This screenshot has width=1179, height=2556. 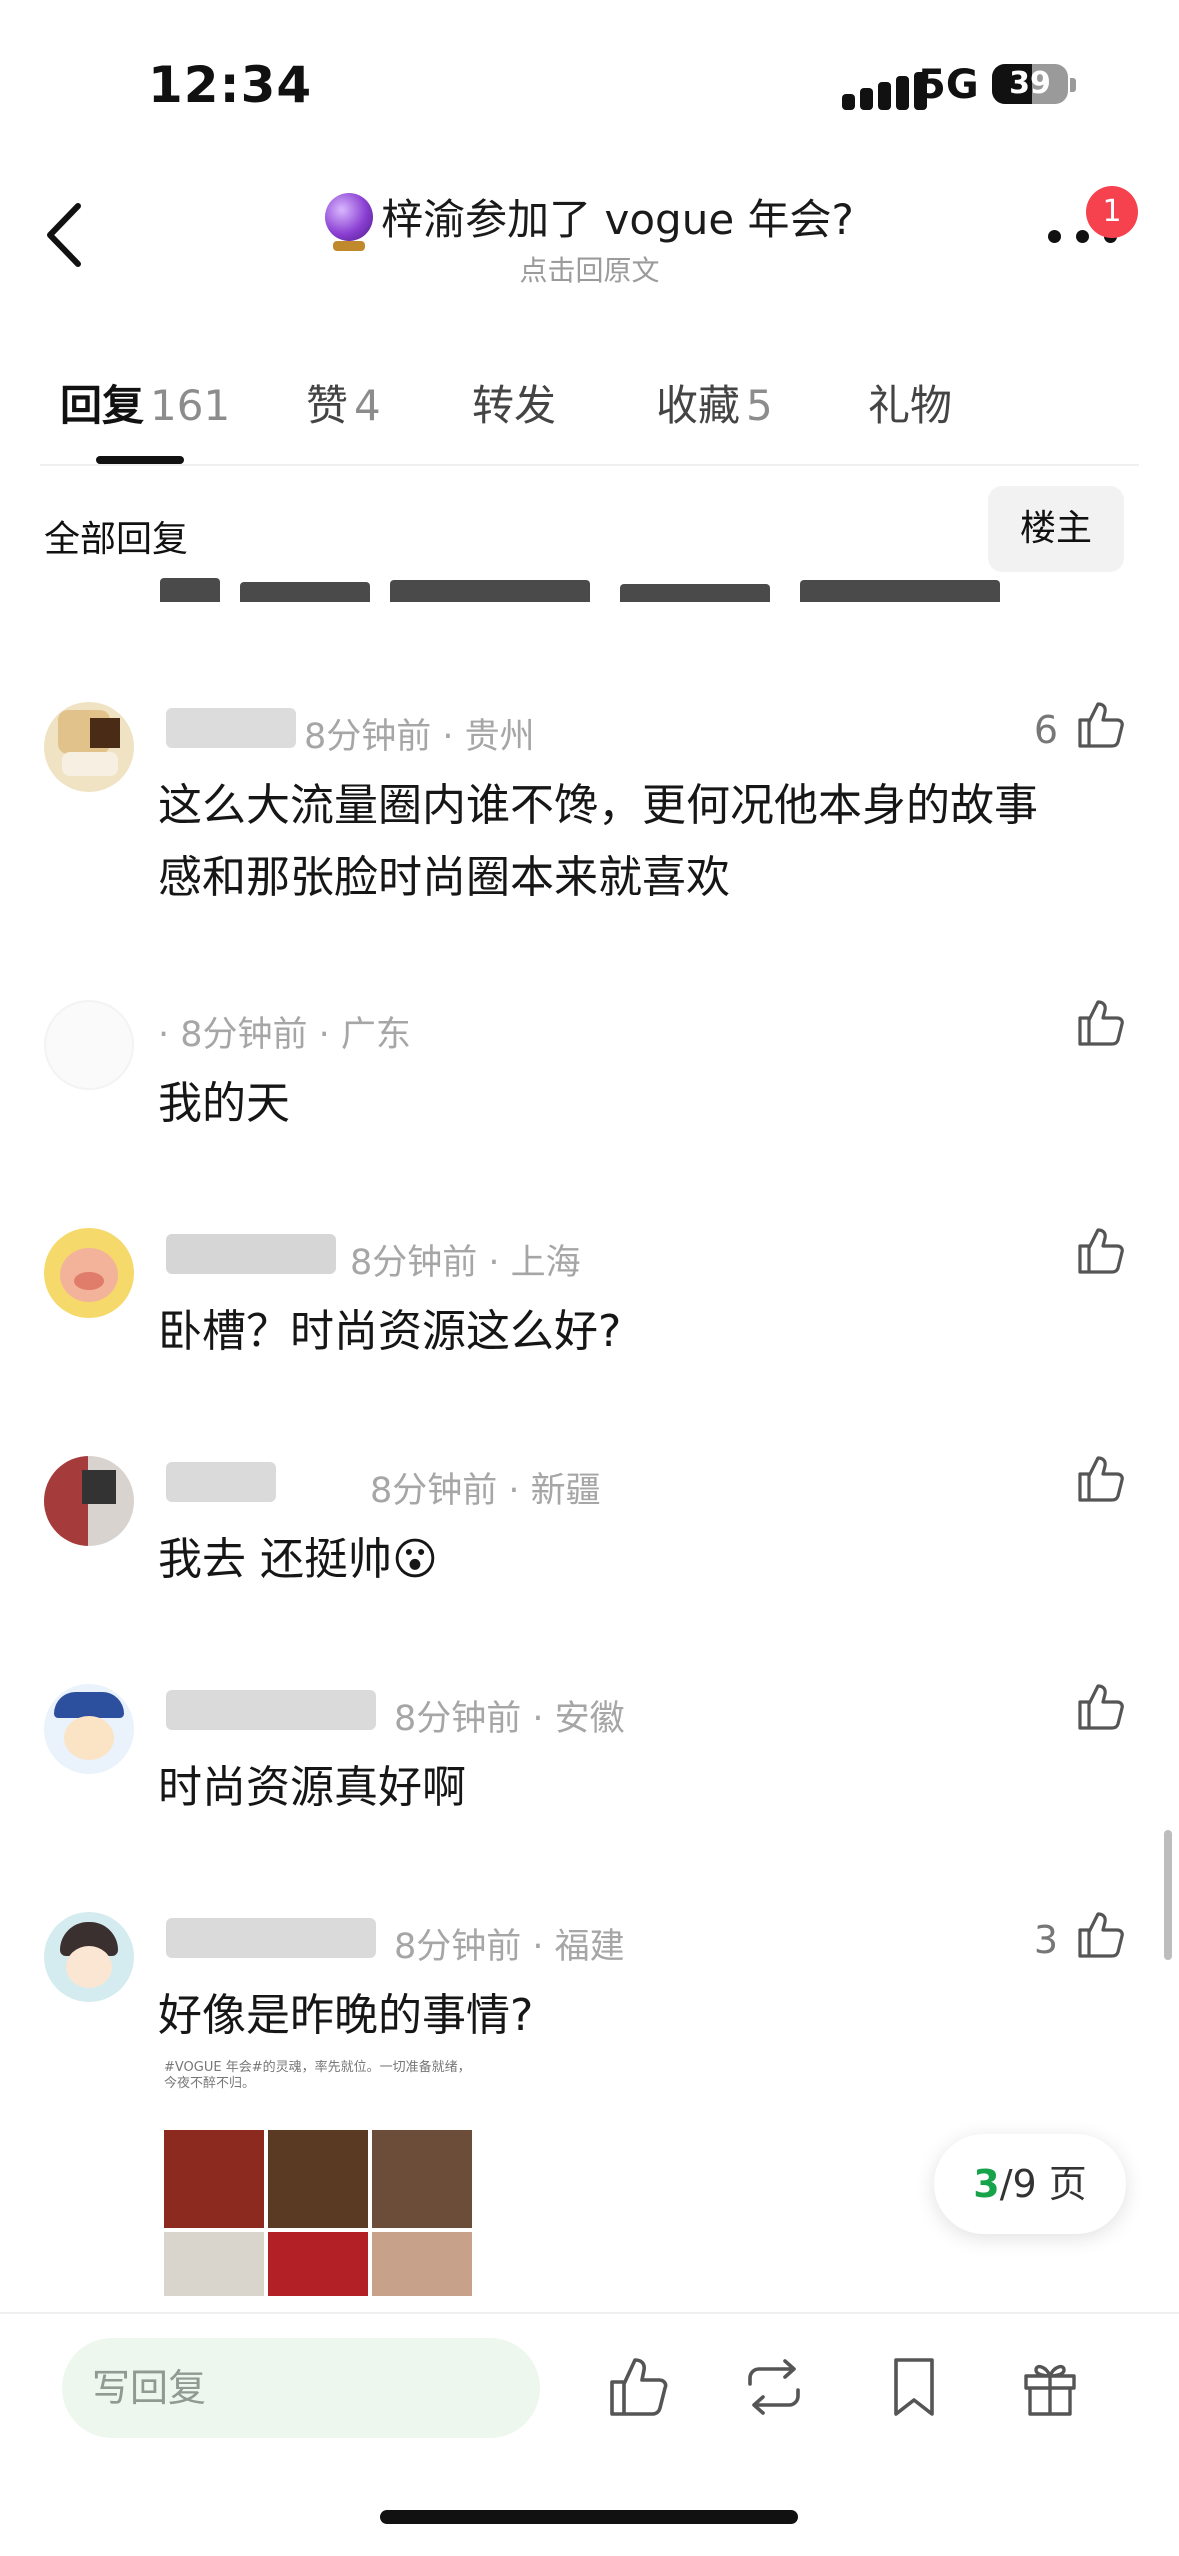 What do you see at coordinates (638, 842) in the screenshot?
I see `comment-text: 这么大流量圈内谁不馋，更何况他本身的故事 感和那张脸时尚圈本来就喜欢` at bounding box center [638, 842].